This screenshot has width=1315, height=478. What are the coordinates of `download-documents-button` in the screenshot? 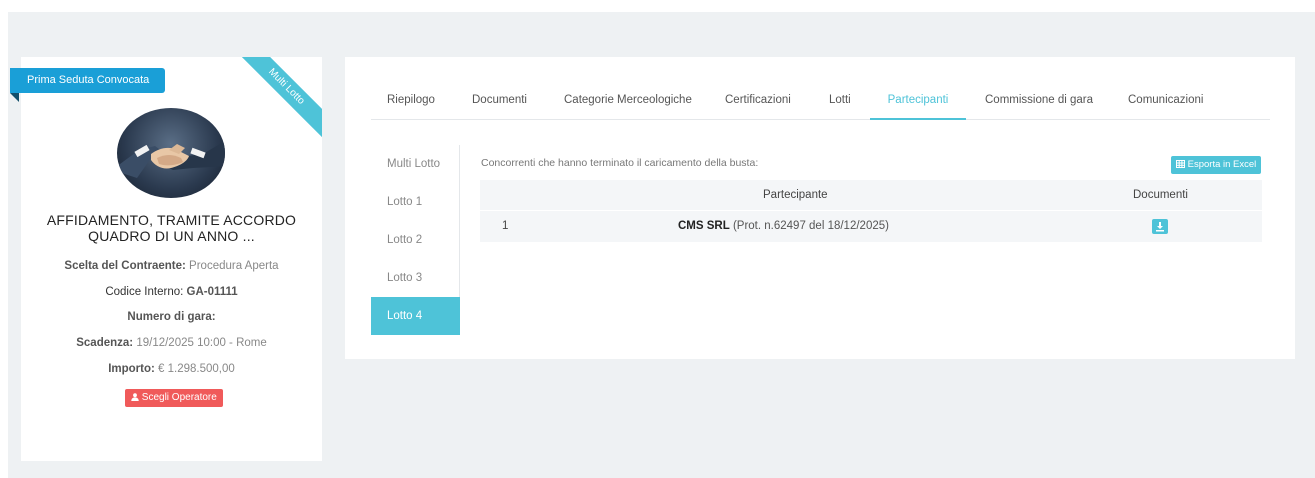 It's located at (1160, 226).